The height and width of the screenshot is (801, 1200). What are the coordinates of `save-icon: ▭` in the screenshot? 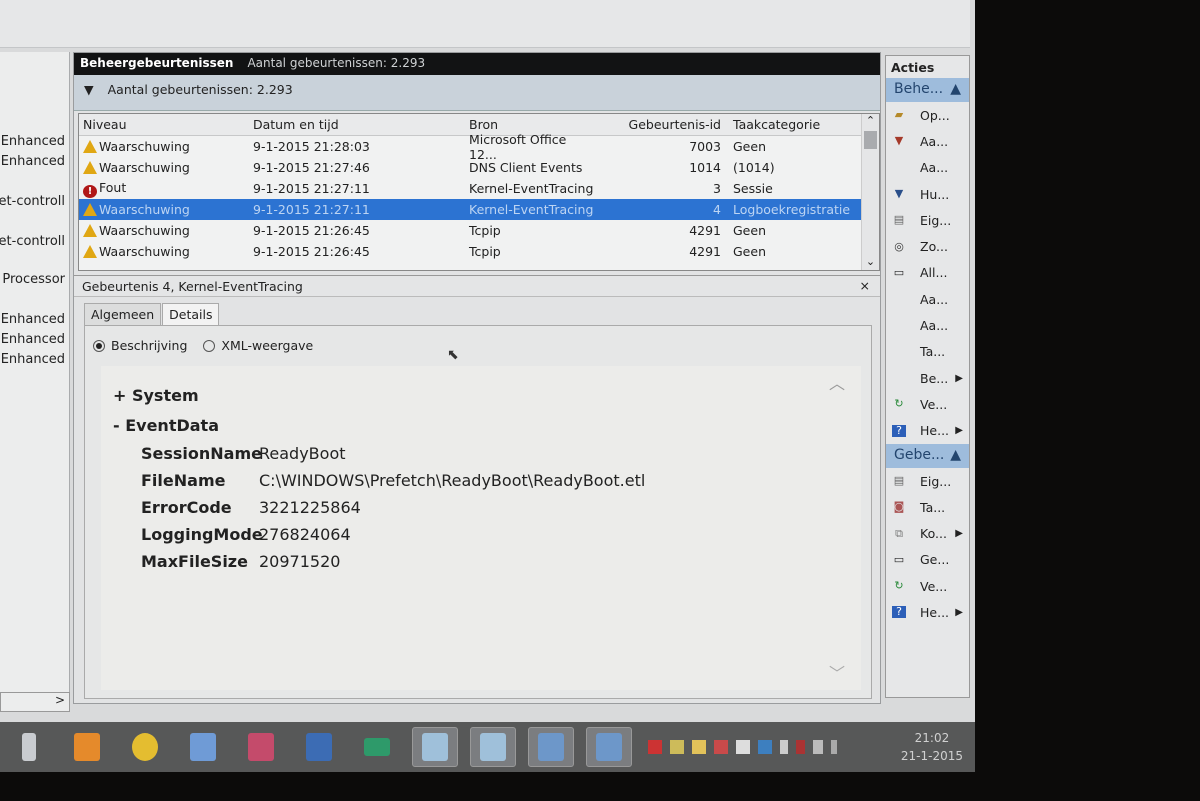 It's located at (899, 272).